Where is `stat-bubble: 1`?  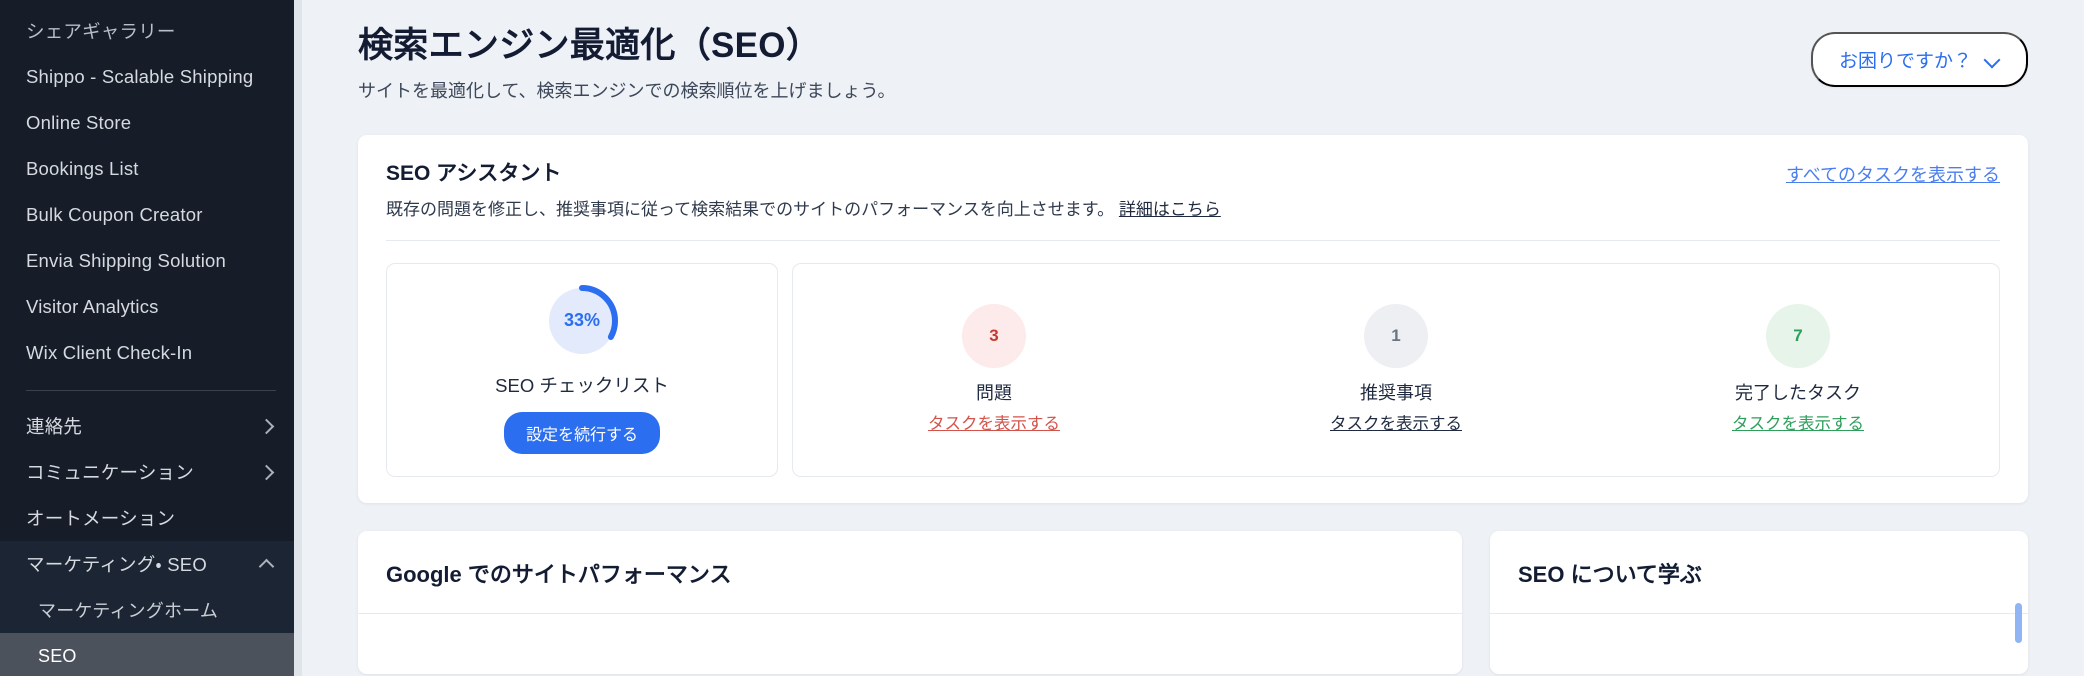 stat-bubble: 1 is located at coordinates (1396, 335).